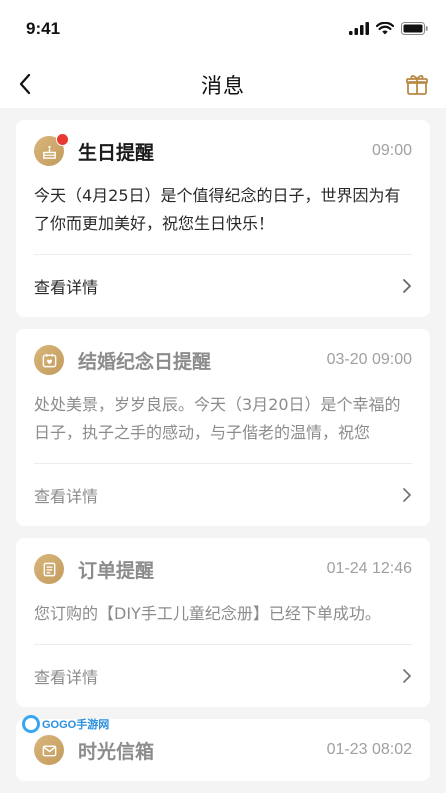  What do you see at coordinates (116, 152) in the screenshot?
I see `message-title: 生日提醒` at bounding box center [116, 152].